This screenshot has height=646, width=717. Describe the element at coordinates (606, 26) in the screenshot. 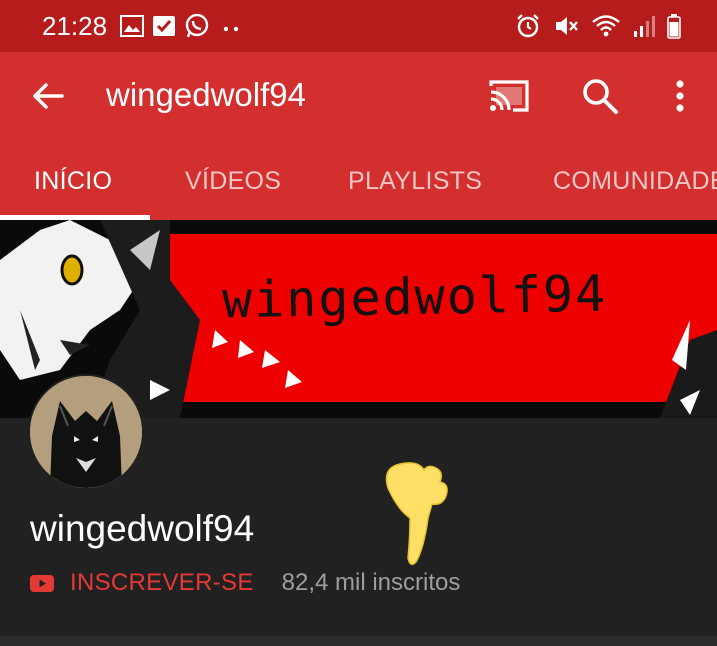

I see `wifi-icon` at that location.